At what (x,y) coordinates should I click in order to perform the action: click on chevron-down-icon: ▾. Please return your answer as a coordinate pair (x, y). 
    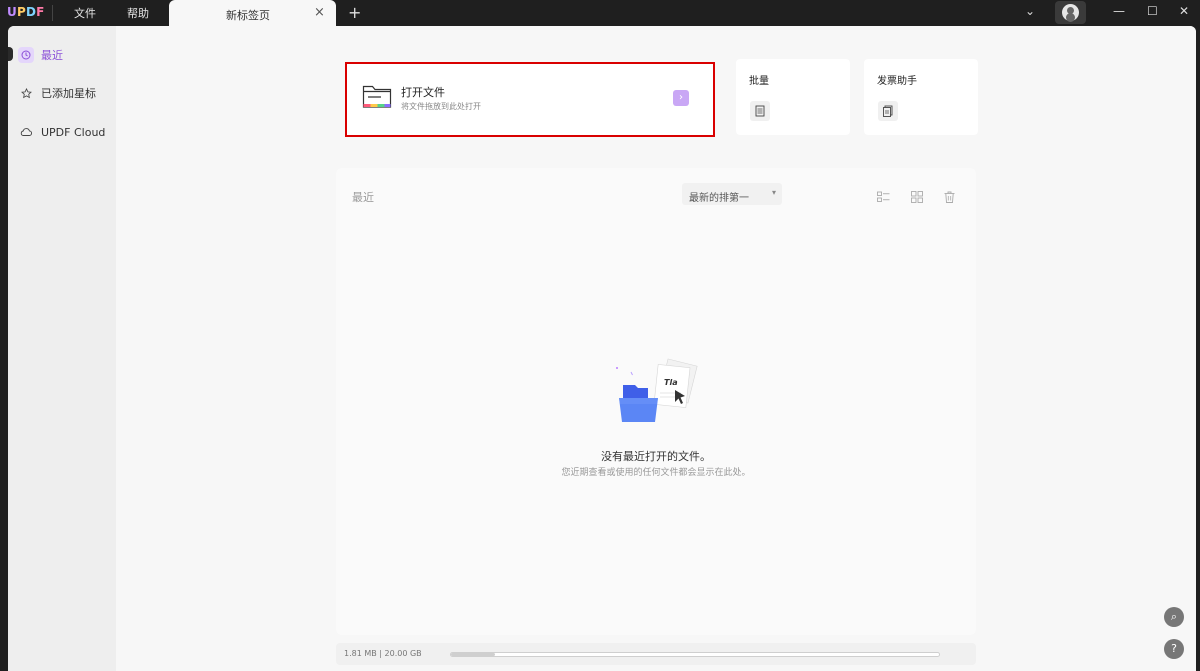
    Looking at the image, I should click on (773, 192).